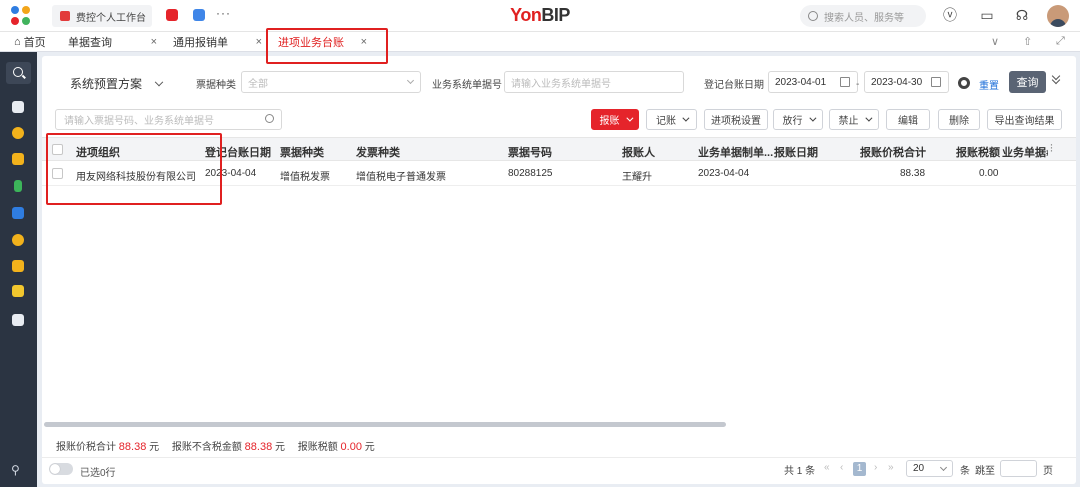 This screenshot has width=1080, height=487. I want to click on nav-grid-icon, so click(18, 266).